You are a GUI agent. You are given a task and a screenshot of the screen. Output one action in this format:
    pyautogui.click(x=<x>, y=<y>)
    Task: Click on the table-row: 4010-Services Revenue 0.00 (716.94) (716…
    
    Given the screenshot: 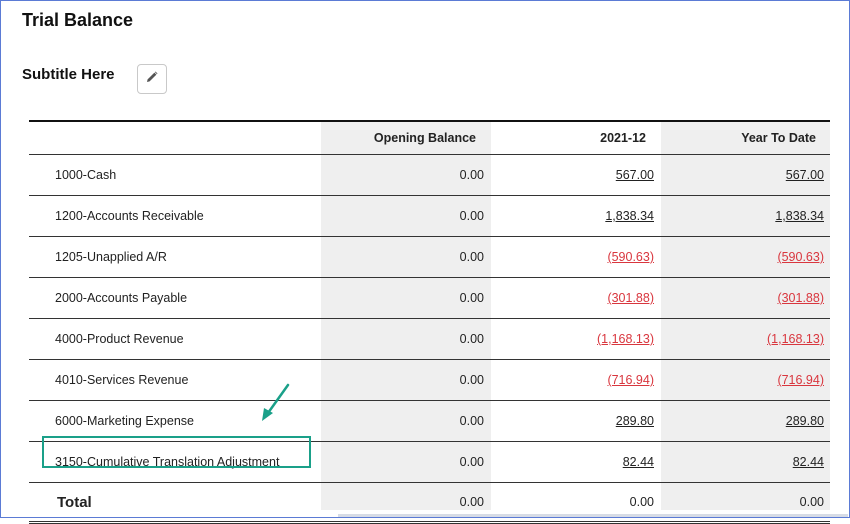 What is the action you would take?
    pyautogui.click(x=429, y=380)
    